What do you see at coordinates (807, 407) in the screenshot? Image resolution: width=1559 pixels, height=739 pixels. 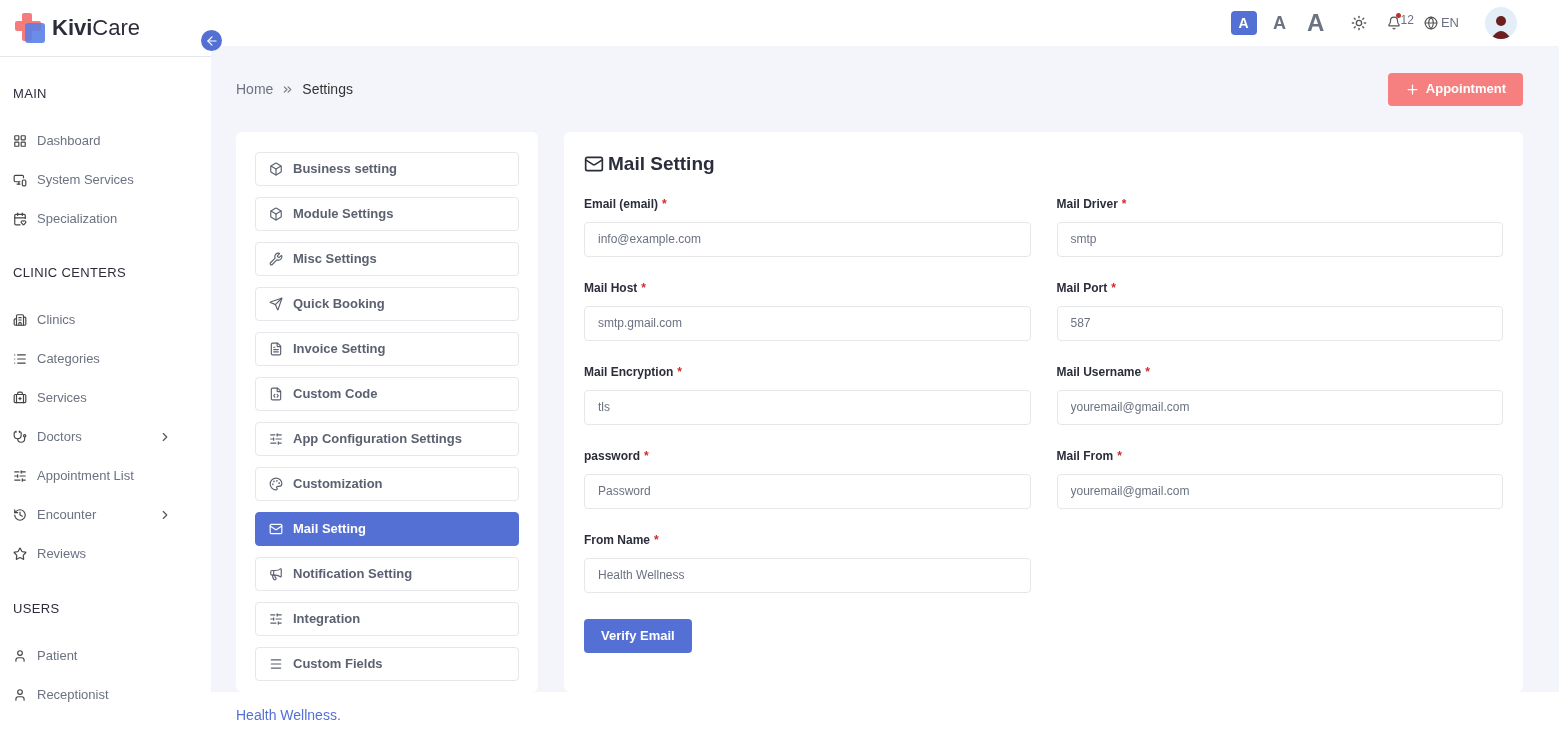 I see `input-field: tls` at bounding box center [807, 407].